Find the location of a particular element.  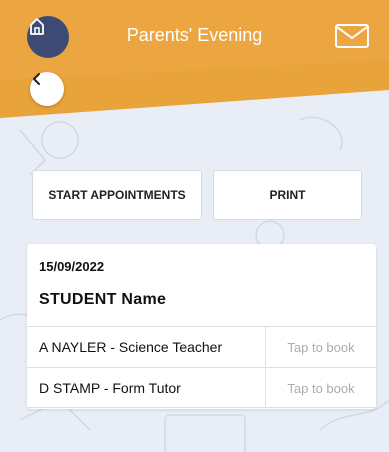

print-button: PRINT is located at coordinates (287, 195).